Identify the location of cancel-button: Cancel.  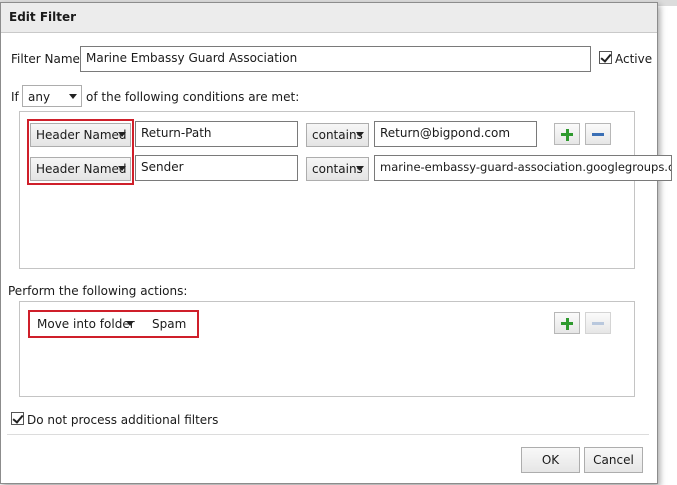
(613, 460).